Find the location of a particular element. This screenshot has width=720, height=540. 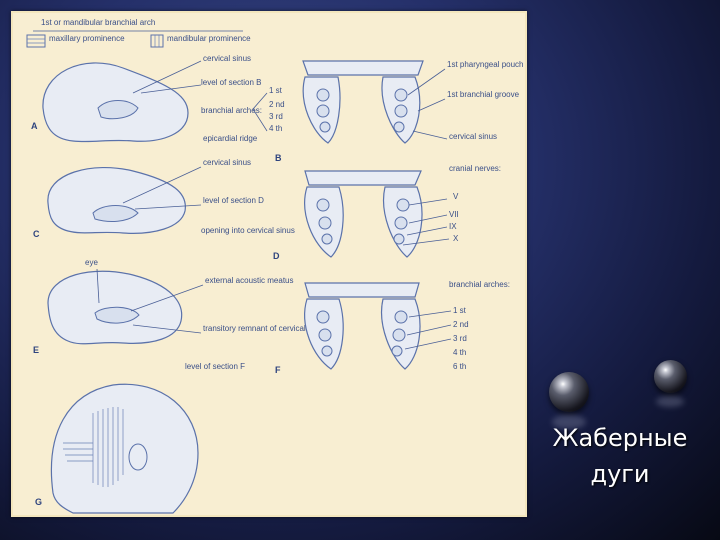

panel-b-label: B is located at coordinates (278, 158).